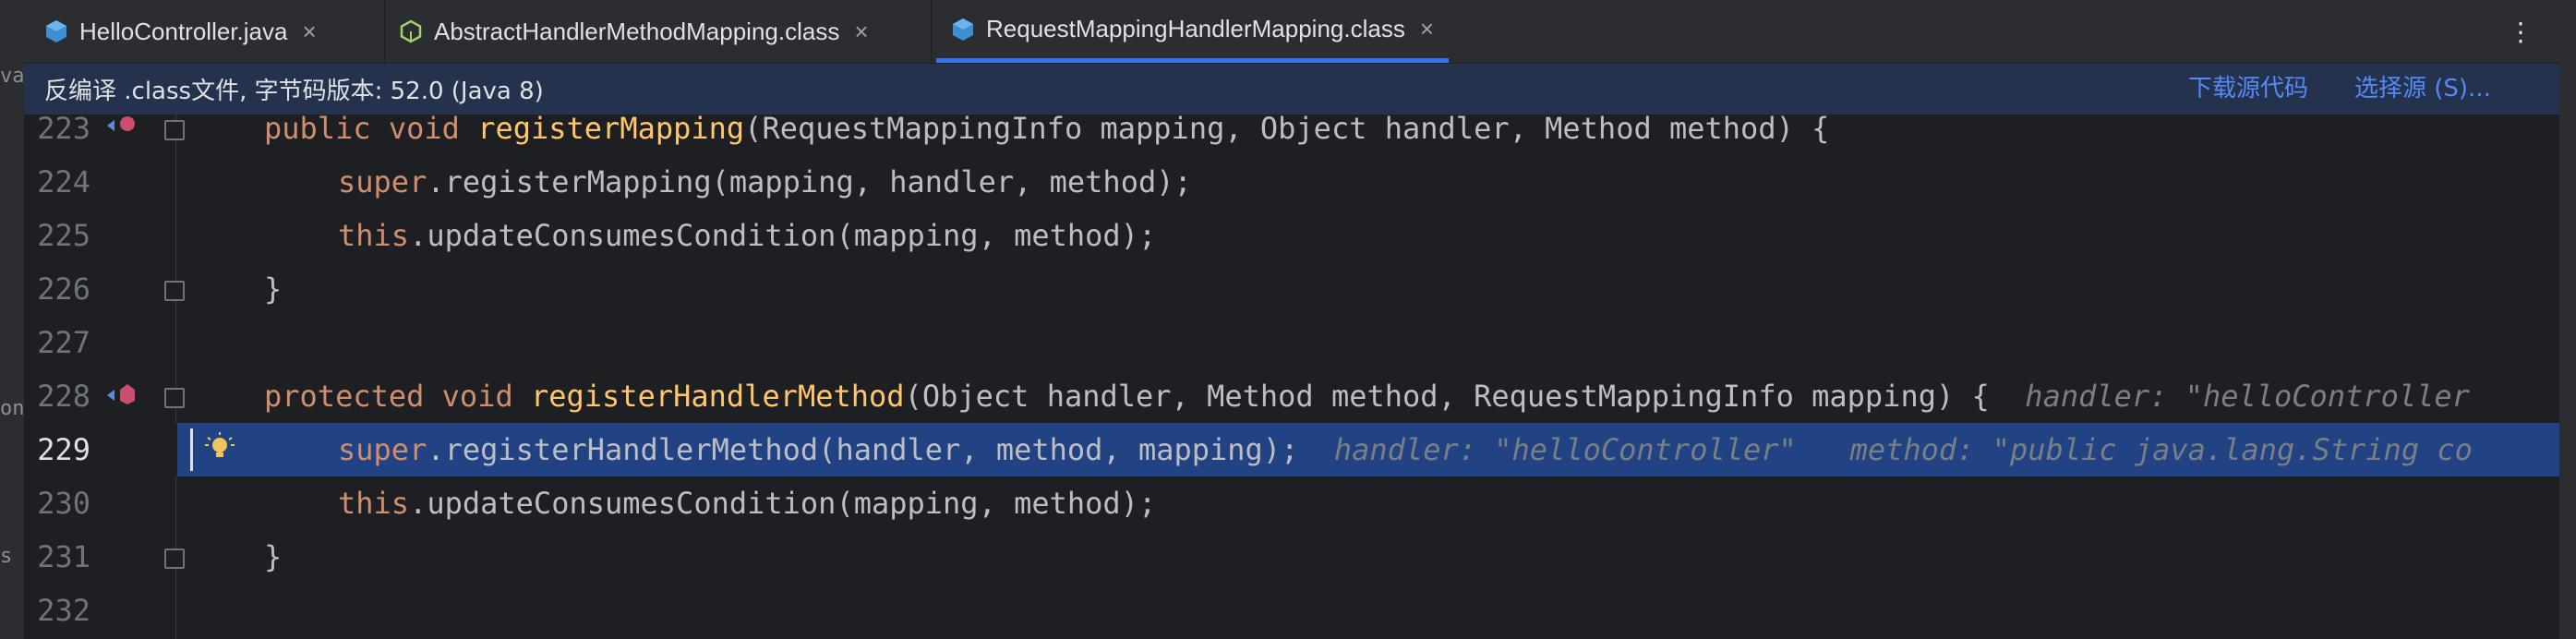 The image size is (2576, 639). Describe the element at coordinates (220, 449) in the screenshot. I see `lightbulb-icon` at that location.